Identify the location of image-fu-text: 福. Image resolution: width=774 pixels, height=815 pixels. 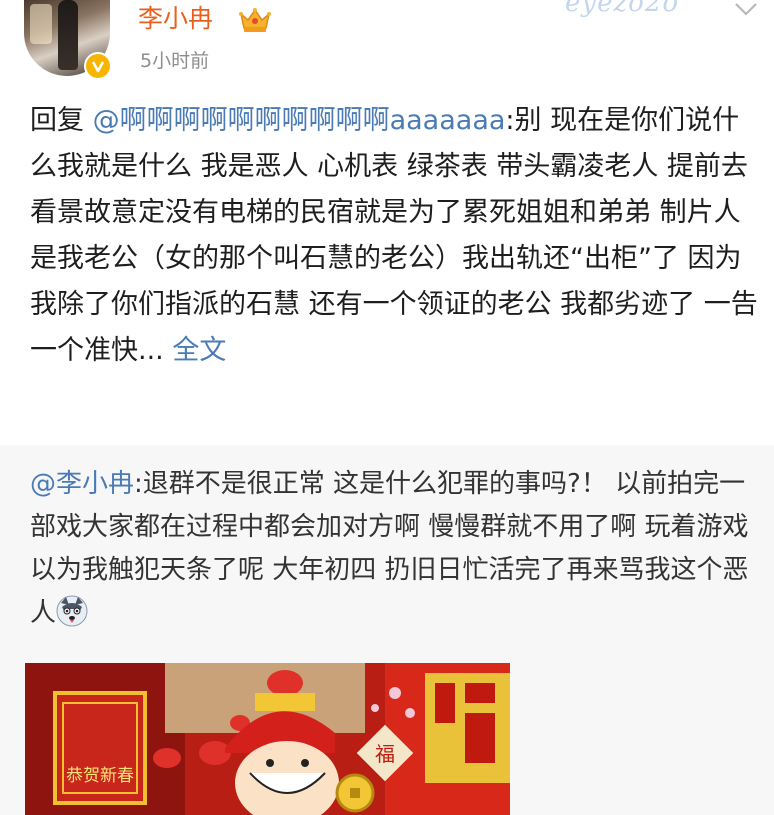
(385, 754).